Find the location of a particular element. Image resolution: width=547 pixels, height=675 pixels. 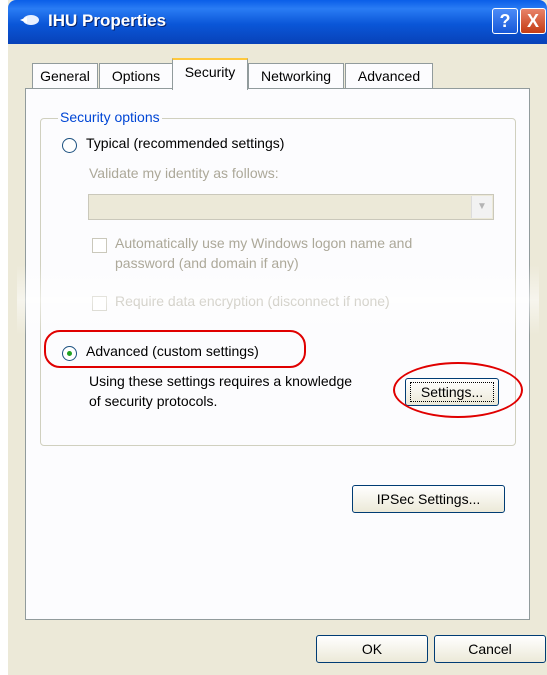

radio-selected-dot is located at coordinates (69, 353).